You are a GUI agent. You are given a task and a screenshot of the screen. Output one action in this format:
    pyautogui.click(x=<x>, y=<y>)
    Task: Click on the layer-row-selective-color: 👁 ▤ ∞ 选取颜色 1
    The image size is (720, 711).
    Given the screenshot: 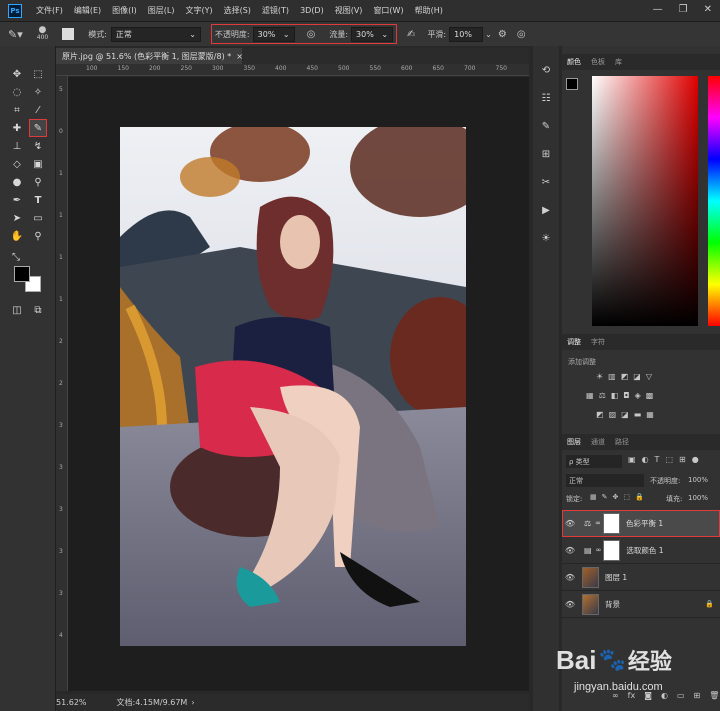 What is the action you would take?
    pyautogui.click(x=641, y=550)
    